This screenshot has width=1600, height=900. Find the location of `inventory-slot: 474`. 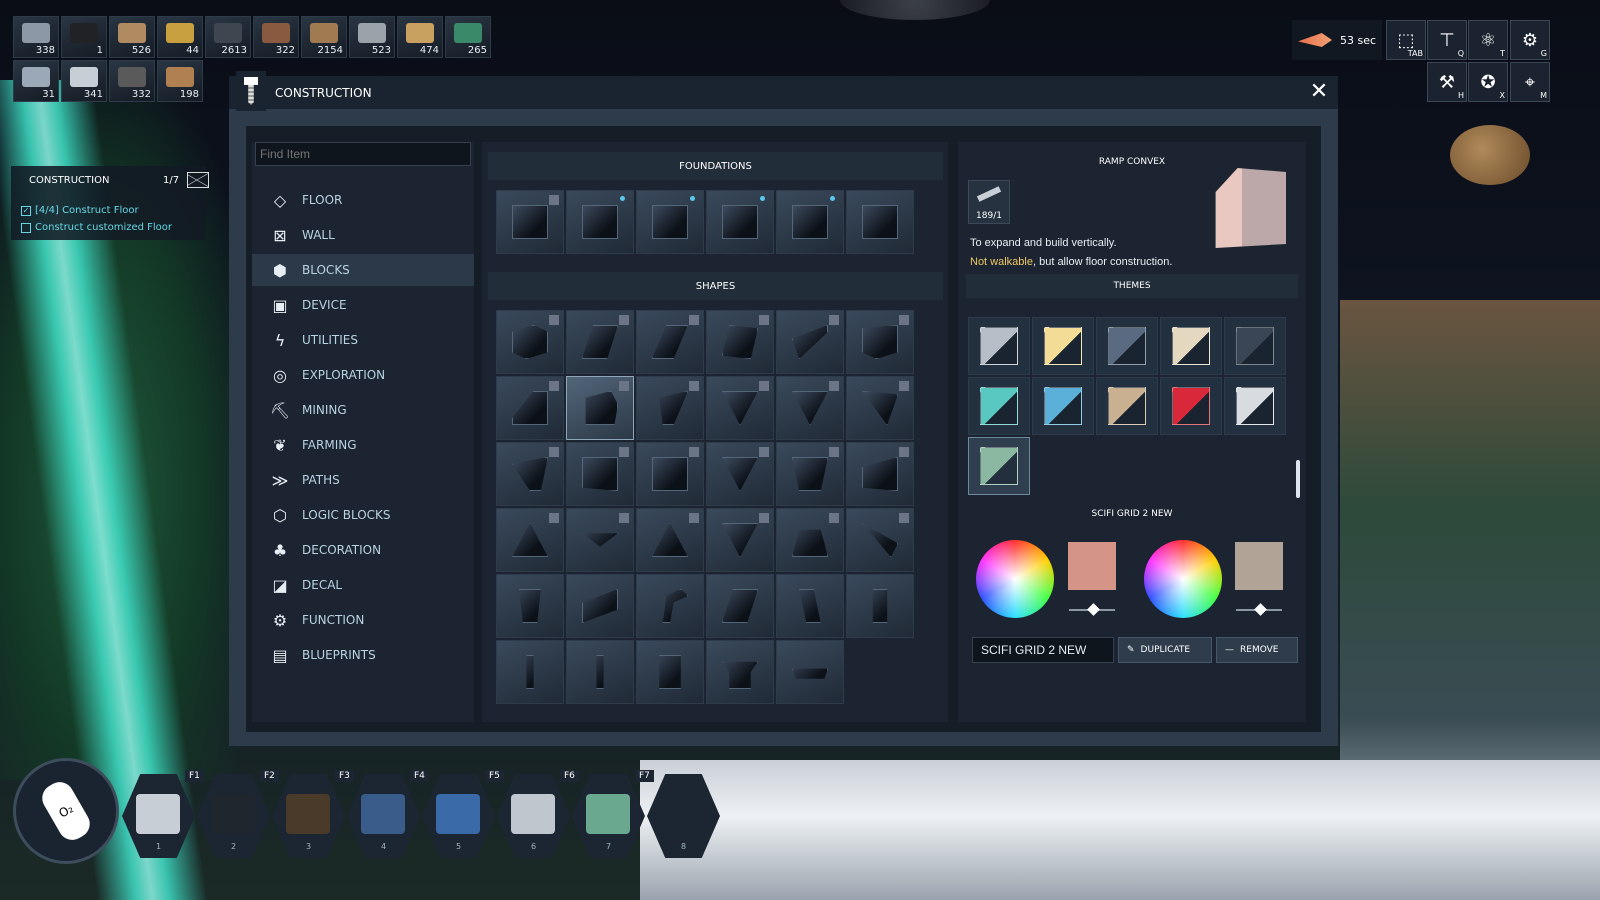

inventory-slot: 474 is located at coordinates (420, 37).